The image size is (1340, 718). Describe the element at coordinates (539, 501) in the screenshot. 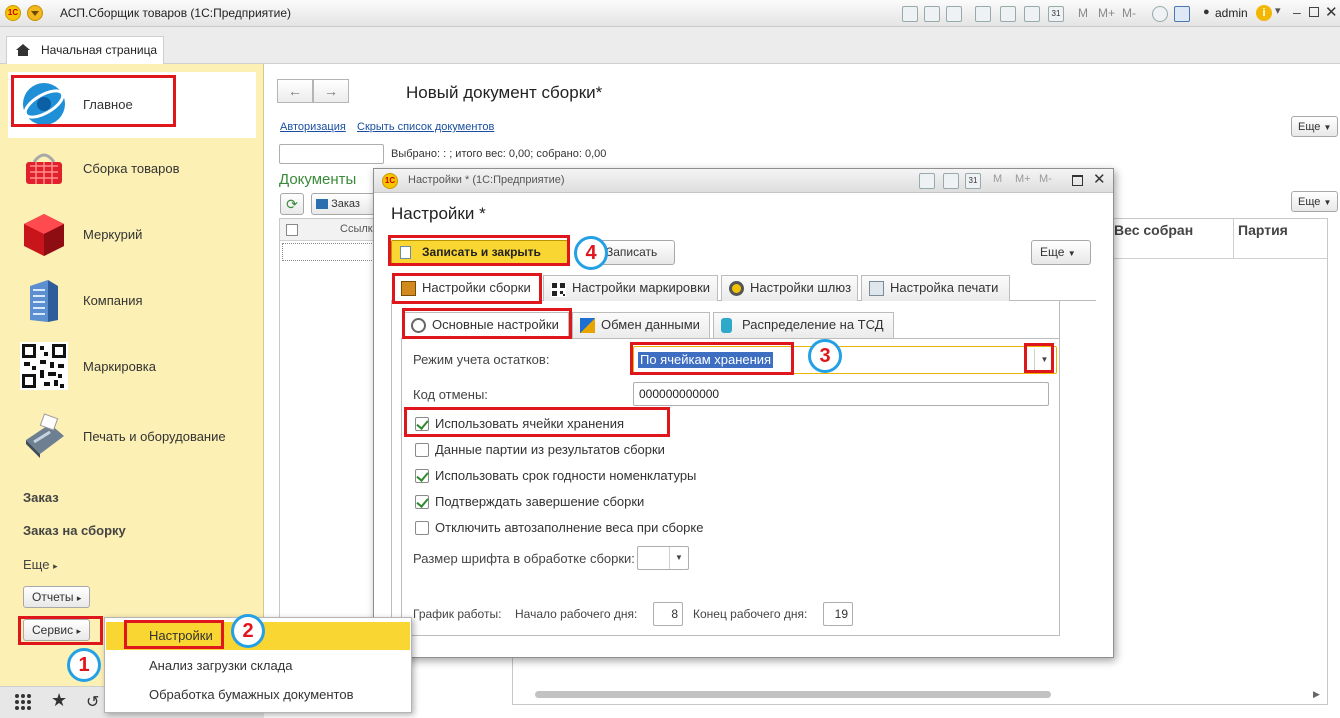

I see `confirm-completion-label: Подтверждать завершение сборки` at that location.